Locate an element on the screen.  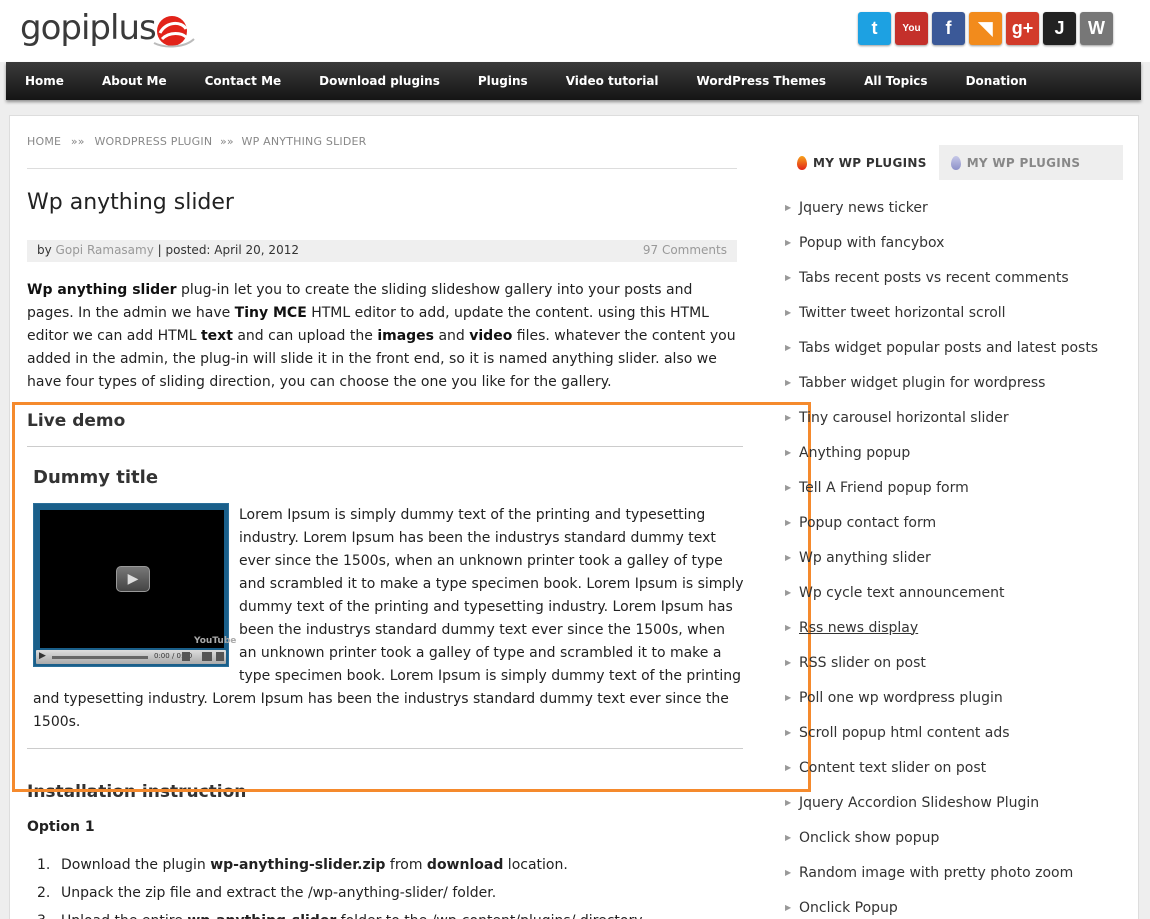
sidebar-item-link: Onclick show popup is located at coordinates (869, 838).